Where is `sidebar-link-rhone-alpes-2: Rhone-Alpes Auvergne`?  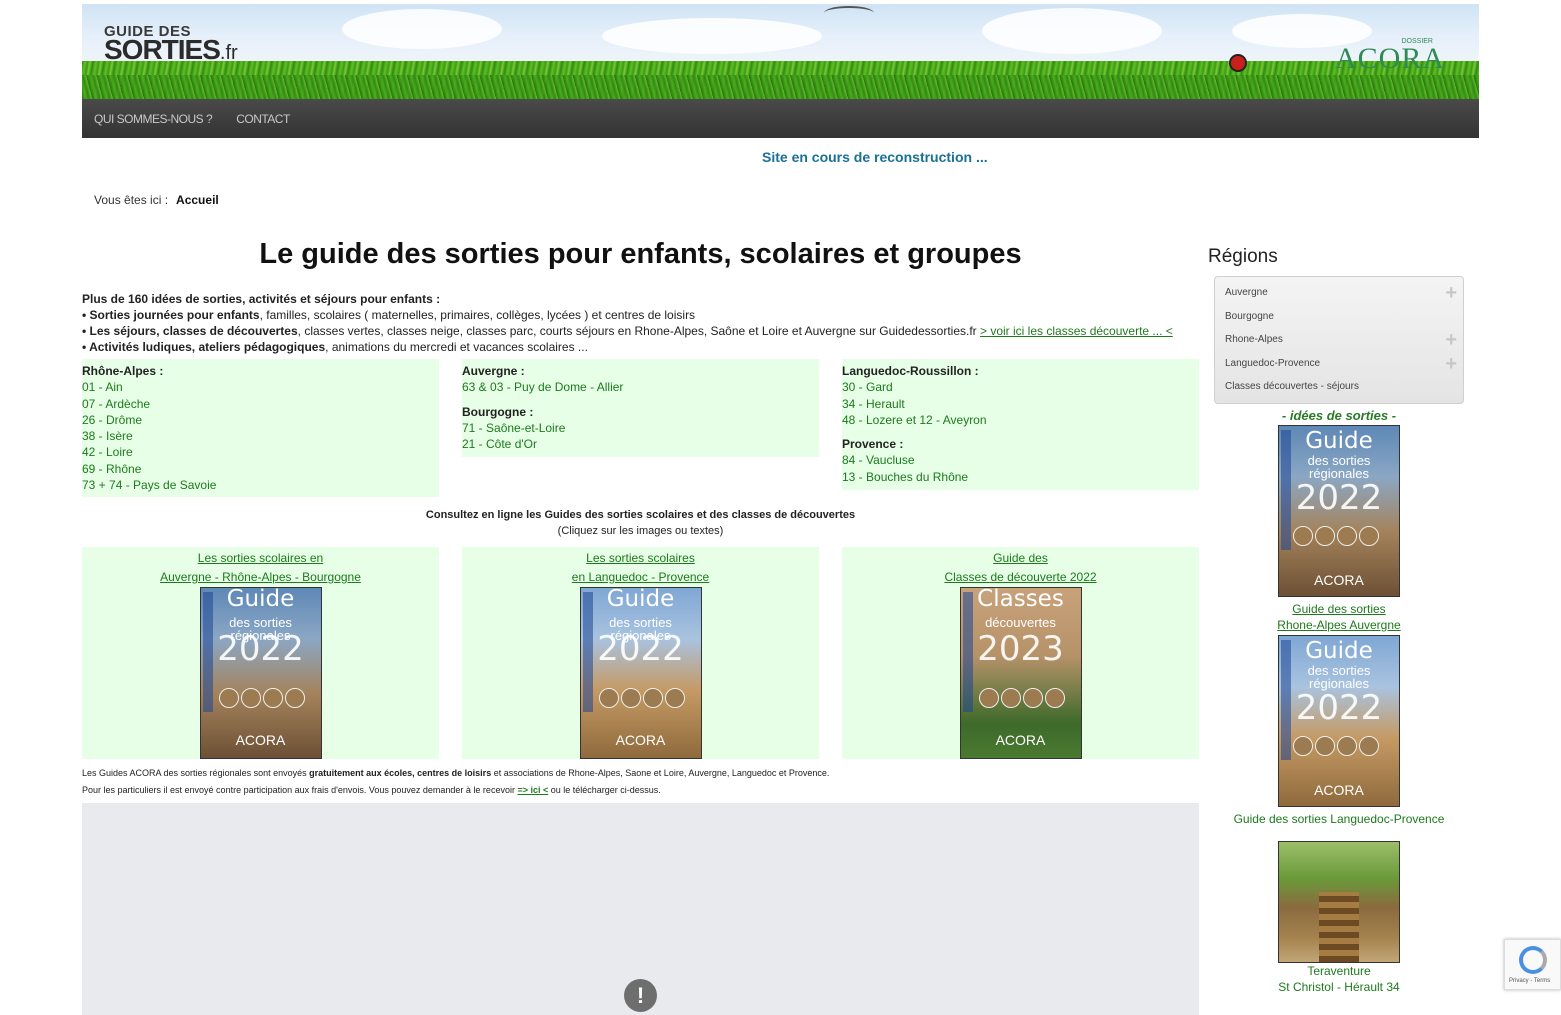
sidebar-link-rhone-alpes-2: Rhone-Alpes Auvergne is located at coordinates (1338, 625).